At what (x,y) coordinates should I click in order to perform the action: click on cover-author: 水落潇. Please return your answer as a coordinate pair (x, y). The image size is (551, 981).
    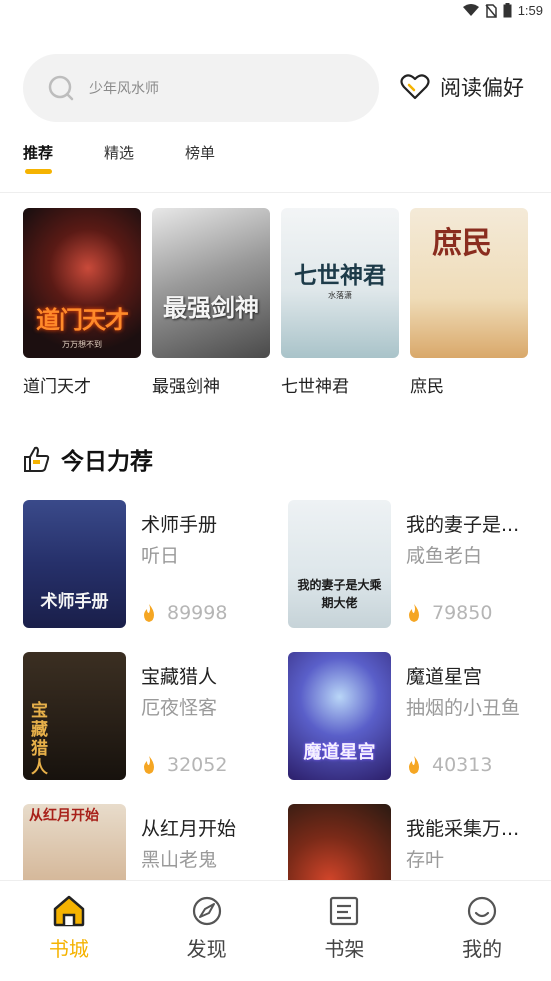
    Looking at the image, I should click on (340, 295).